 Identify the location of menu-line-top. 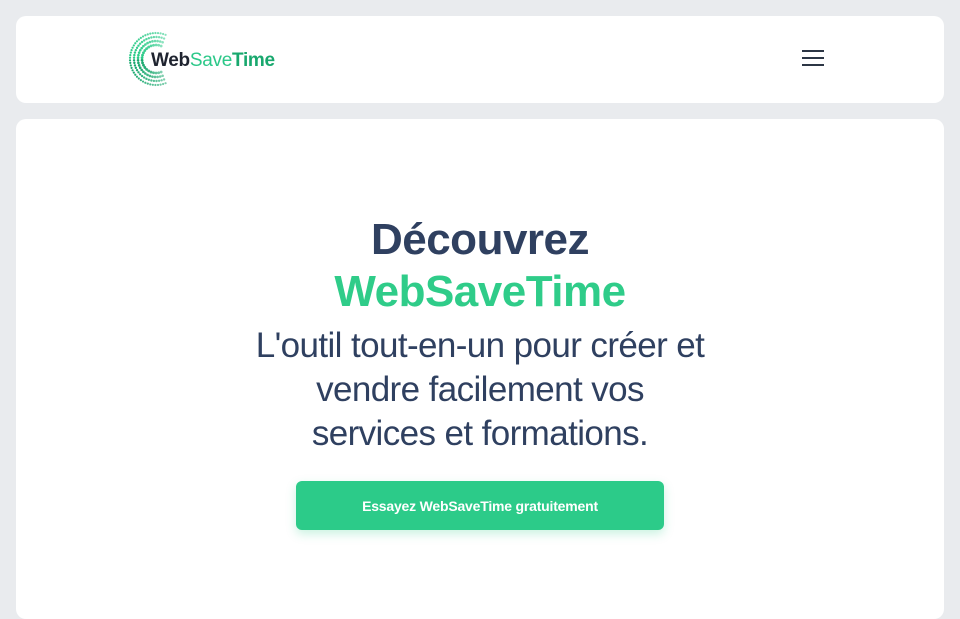
(813, 51).